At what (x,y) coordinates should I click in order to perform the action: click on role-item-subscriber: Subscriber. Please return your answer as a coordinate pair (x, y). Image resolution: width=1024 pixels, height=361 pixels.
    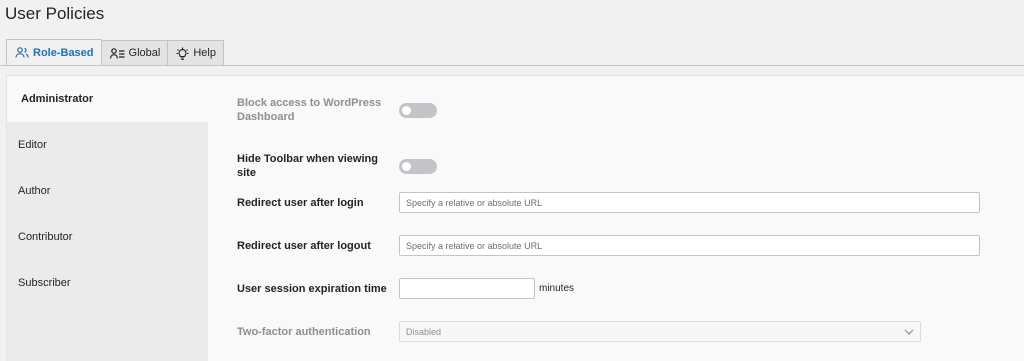
    Looking at the image, I should click on (107, 283).